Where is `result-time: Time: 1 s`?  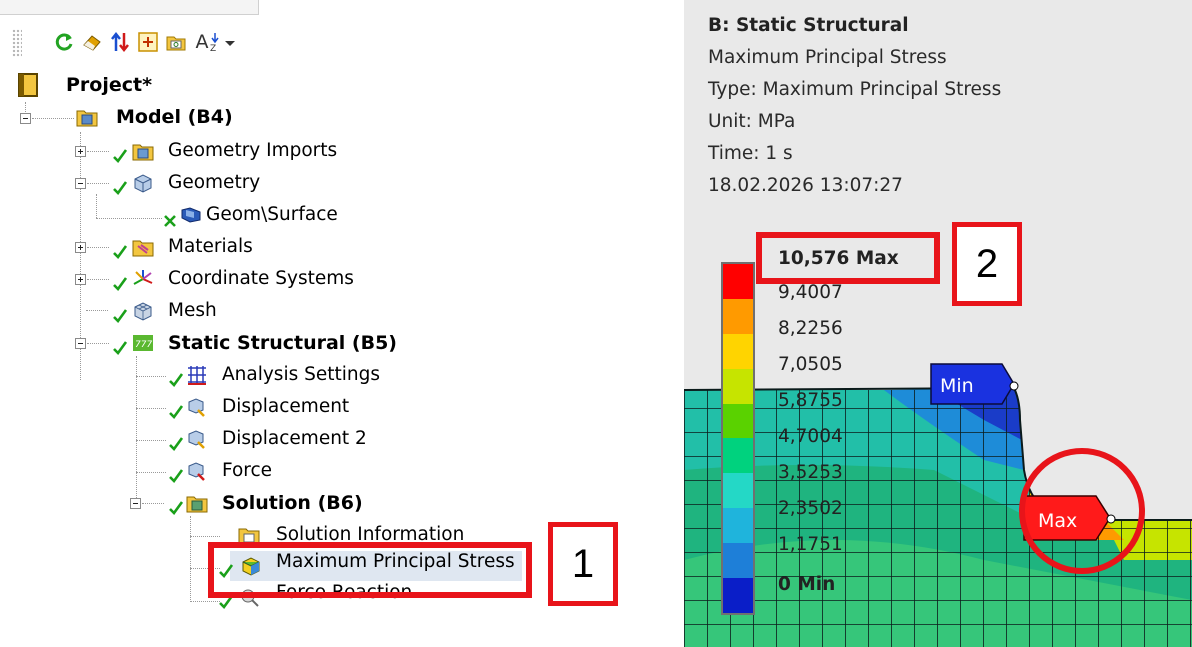 result-time: Time: 1 s is located at coordinates (750, 153).